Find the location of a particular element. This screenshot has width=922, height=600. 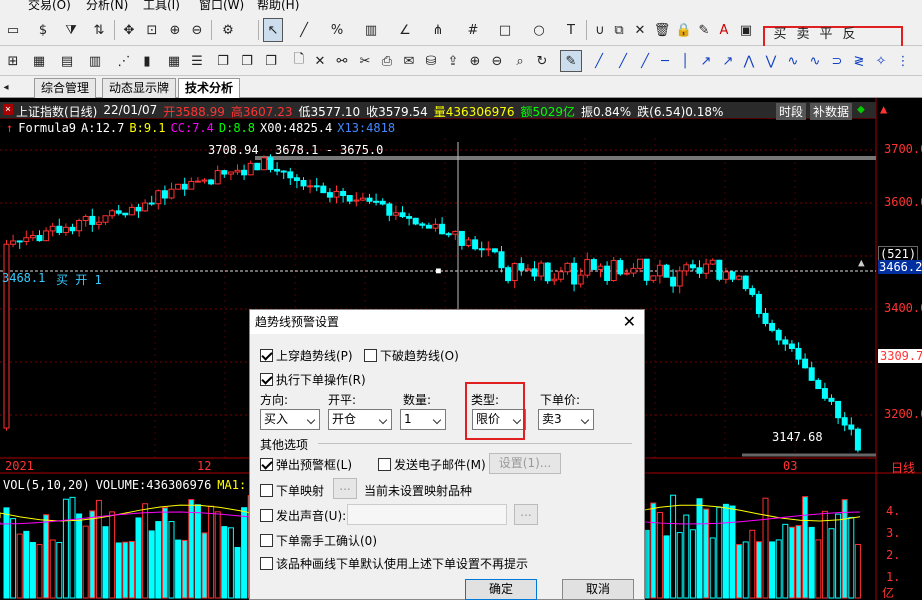

fit-icon: ⊡ is located at coordinates (152, 30).